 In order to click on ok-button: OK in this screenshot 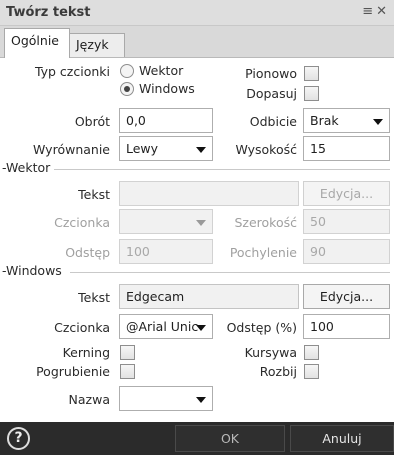, I will do `click(230, 438)`.